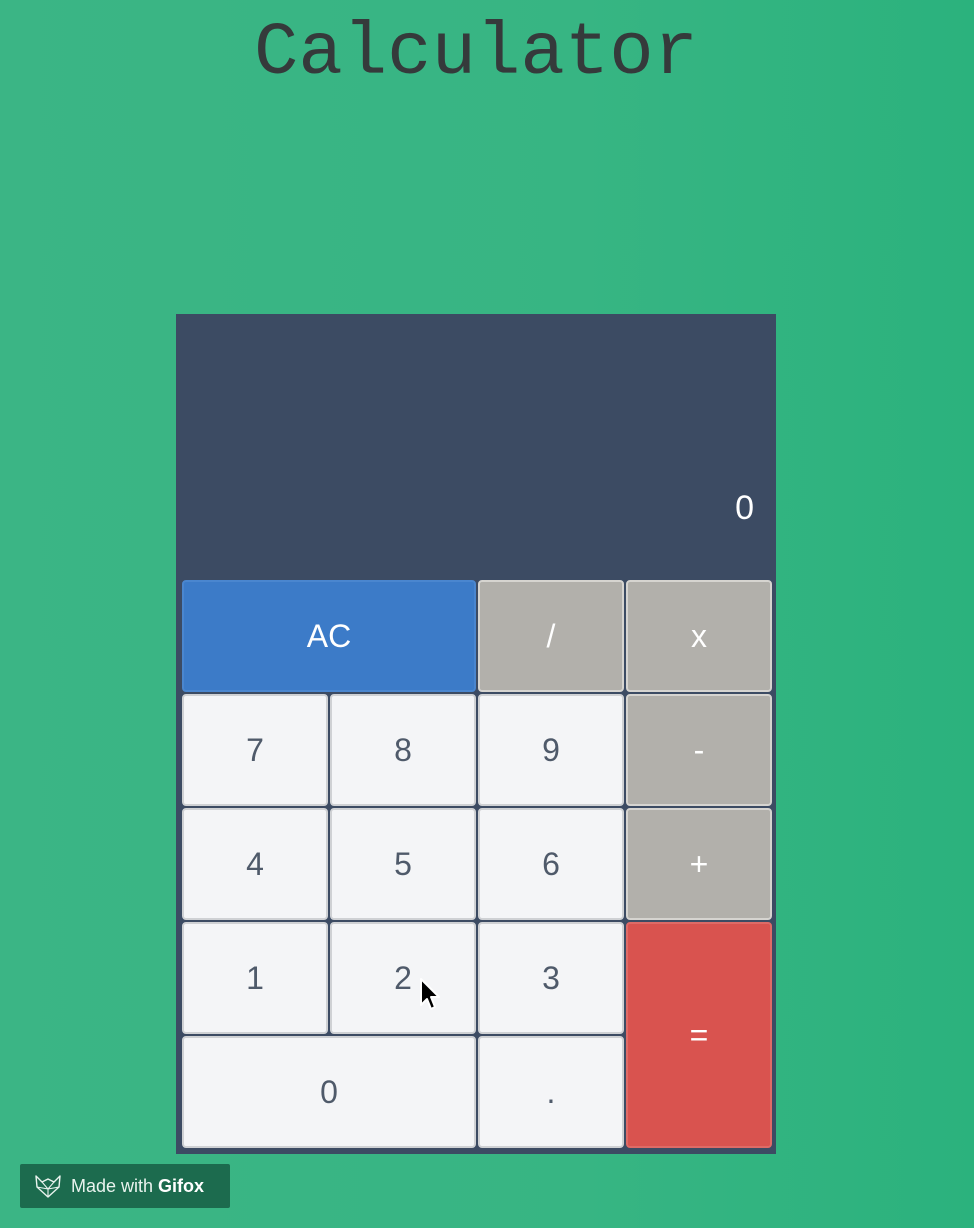  I want to click on digit-2-button: 2, so click(403, 978).